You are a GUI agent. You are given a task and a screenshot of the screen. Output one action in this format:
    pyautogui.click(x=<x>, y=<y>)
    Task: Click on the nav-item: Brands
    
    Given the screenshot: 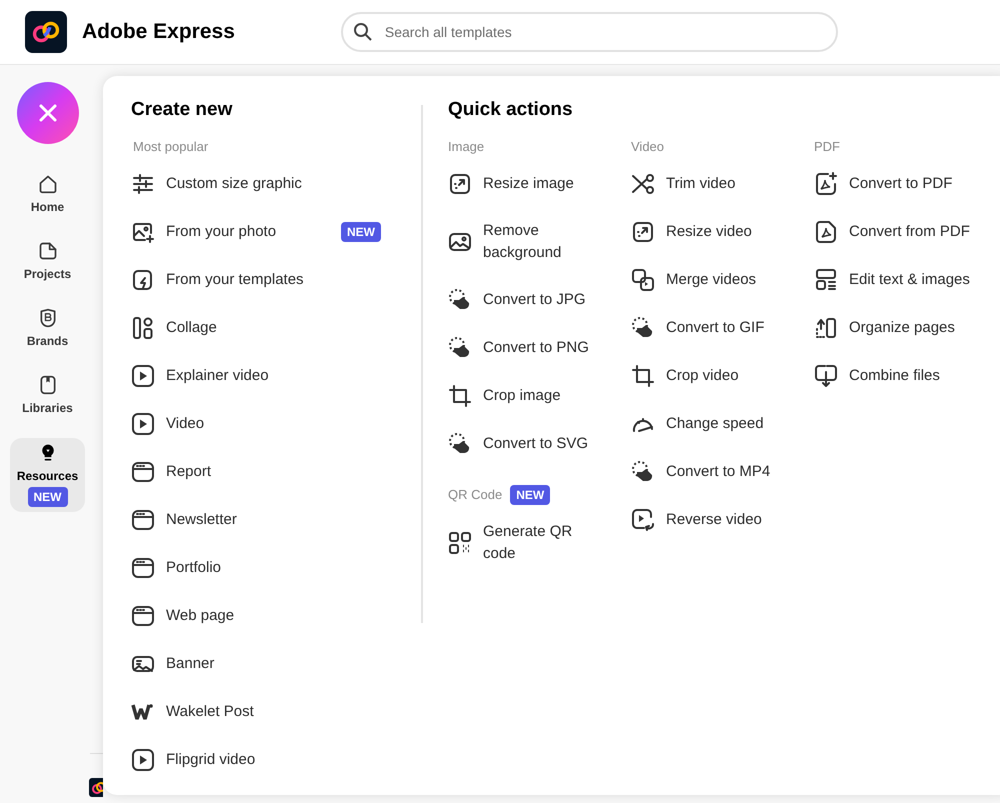 What is the action you would take?
    pyautogui.click(x=47, y=328)
    